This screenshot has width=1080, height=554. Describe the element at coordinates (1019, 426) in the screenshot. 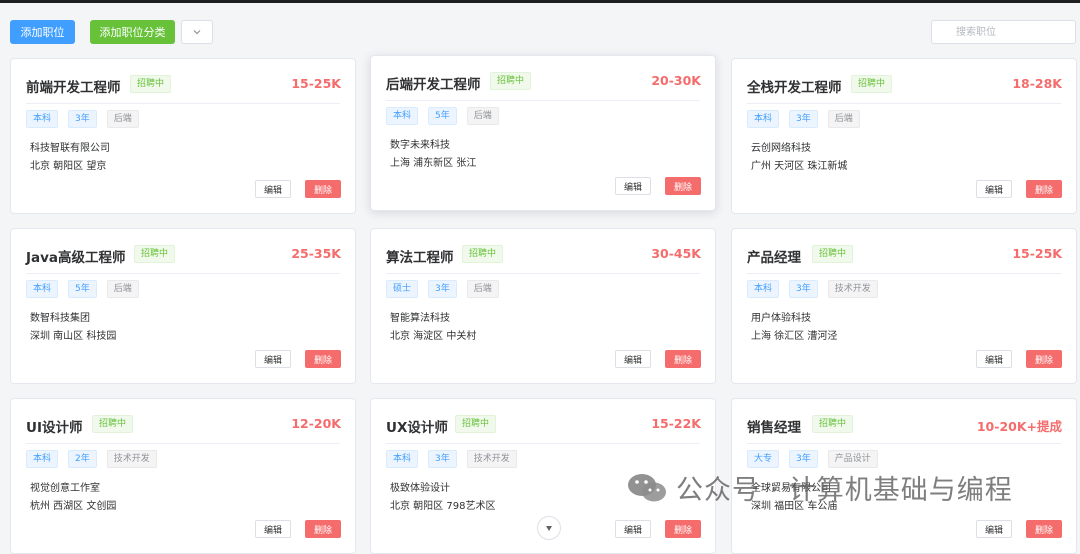

I see `salary: 10-20K+提成` at that location.